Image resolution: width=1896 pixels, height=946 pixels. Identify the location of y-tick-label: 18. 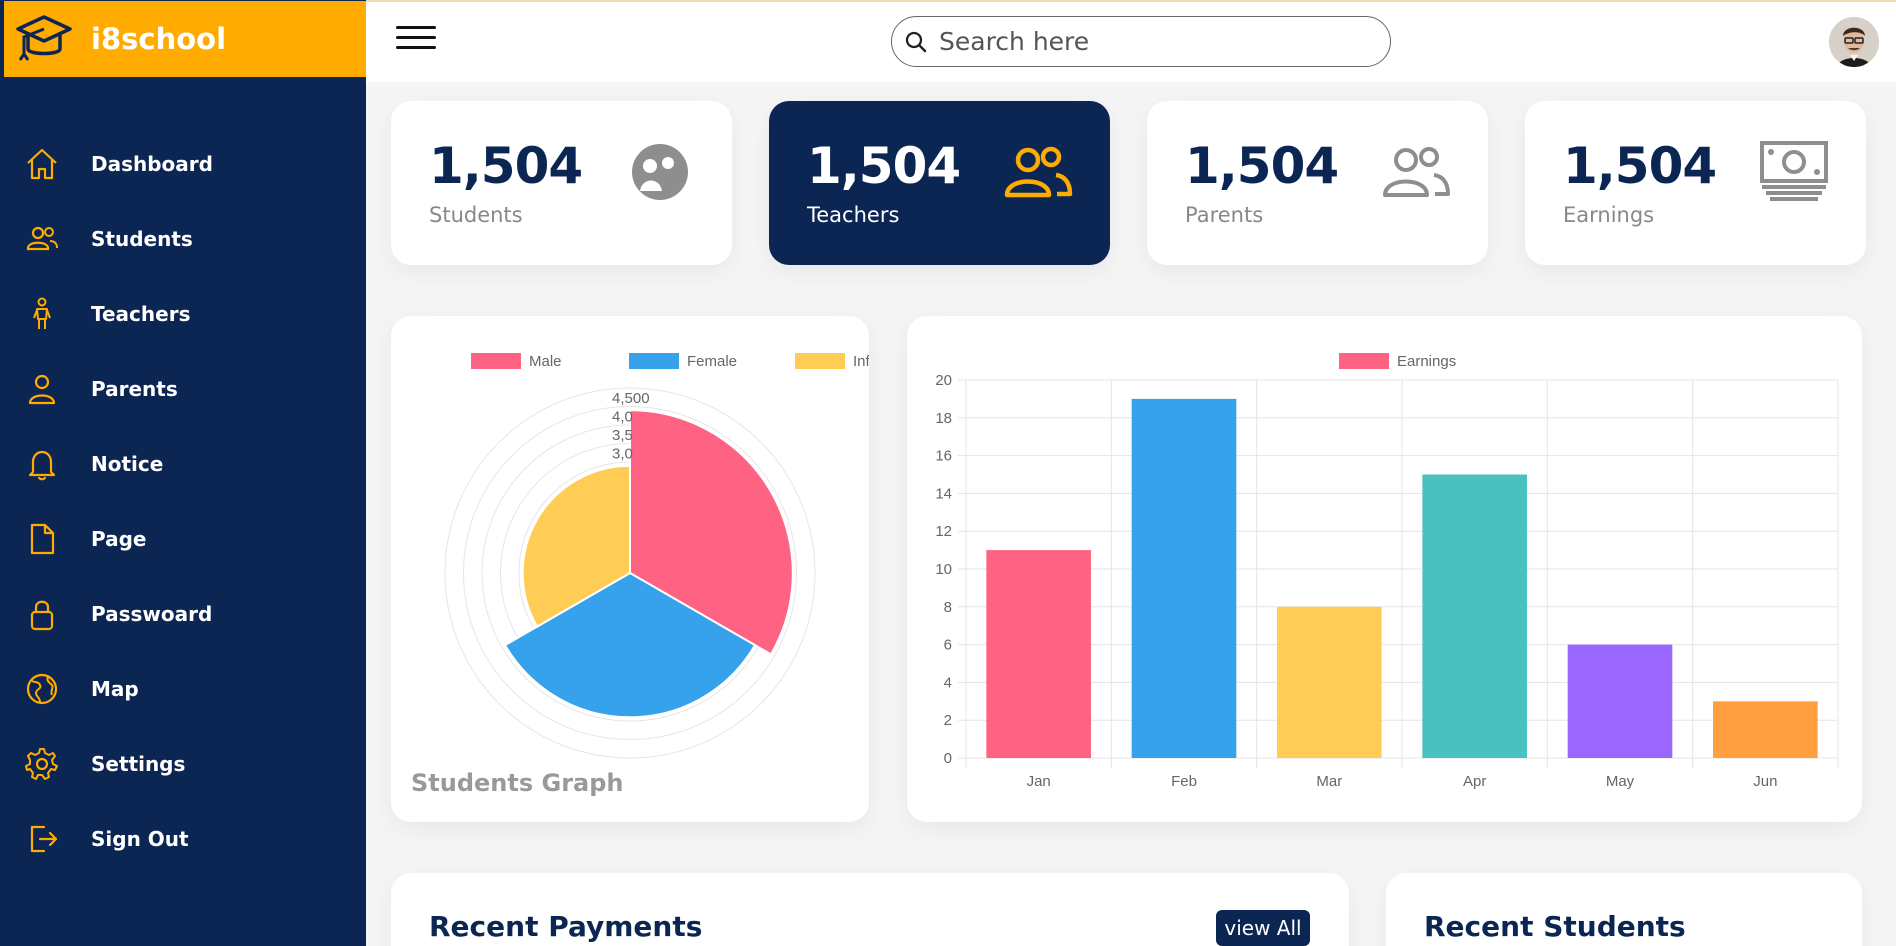
(943, 418).